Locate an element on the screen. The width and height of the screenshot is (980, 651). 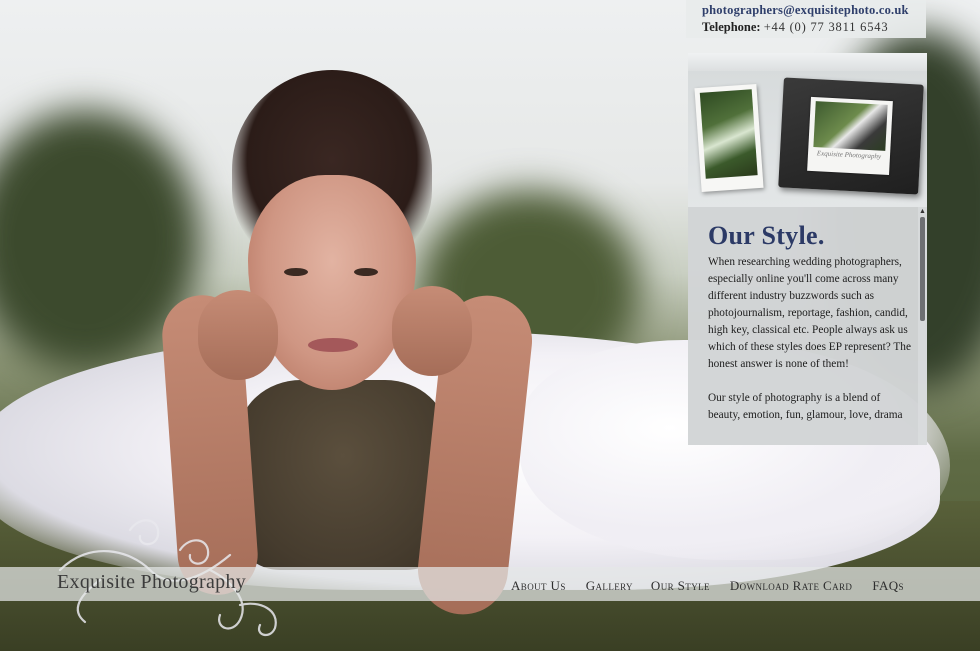
telephone-line: Telephone: +44 (0) 77 3811 6543 is located at coordinates (814, 27).